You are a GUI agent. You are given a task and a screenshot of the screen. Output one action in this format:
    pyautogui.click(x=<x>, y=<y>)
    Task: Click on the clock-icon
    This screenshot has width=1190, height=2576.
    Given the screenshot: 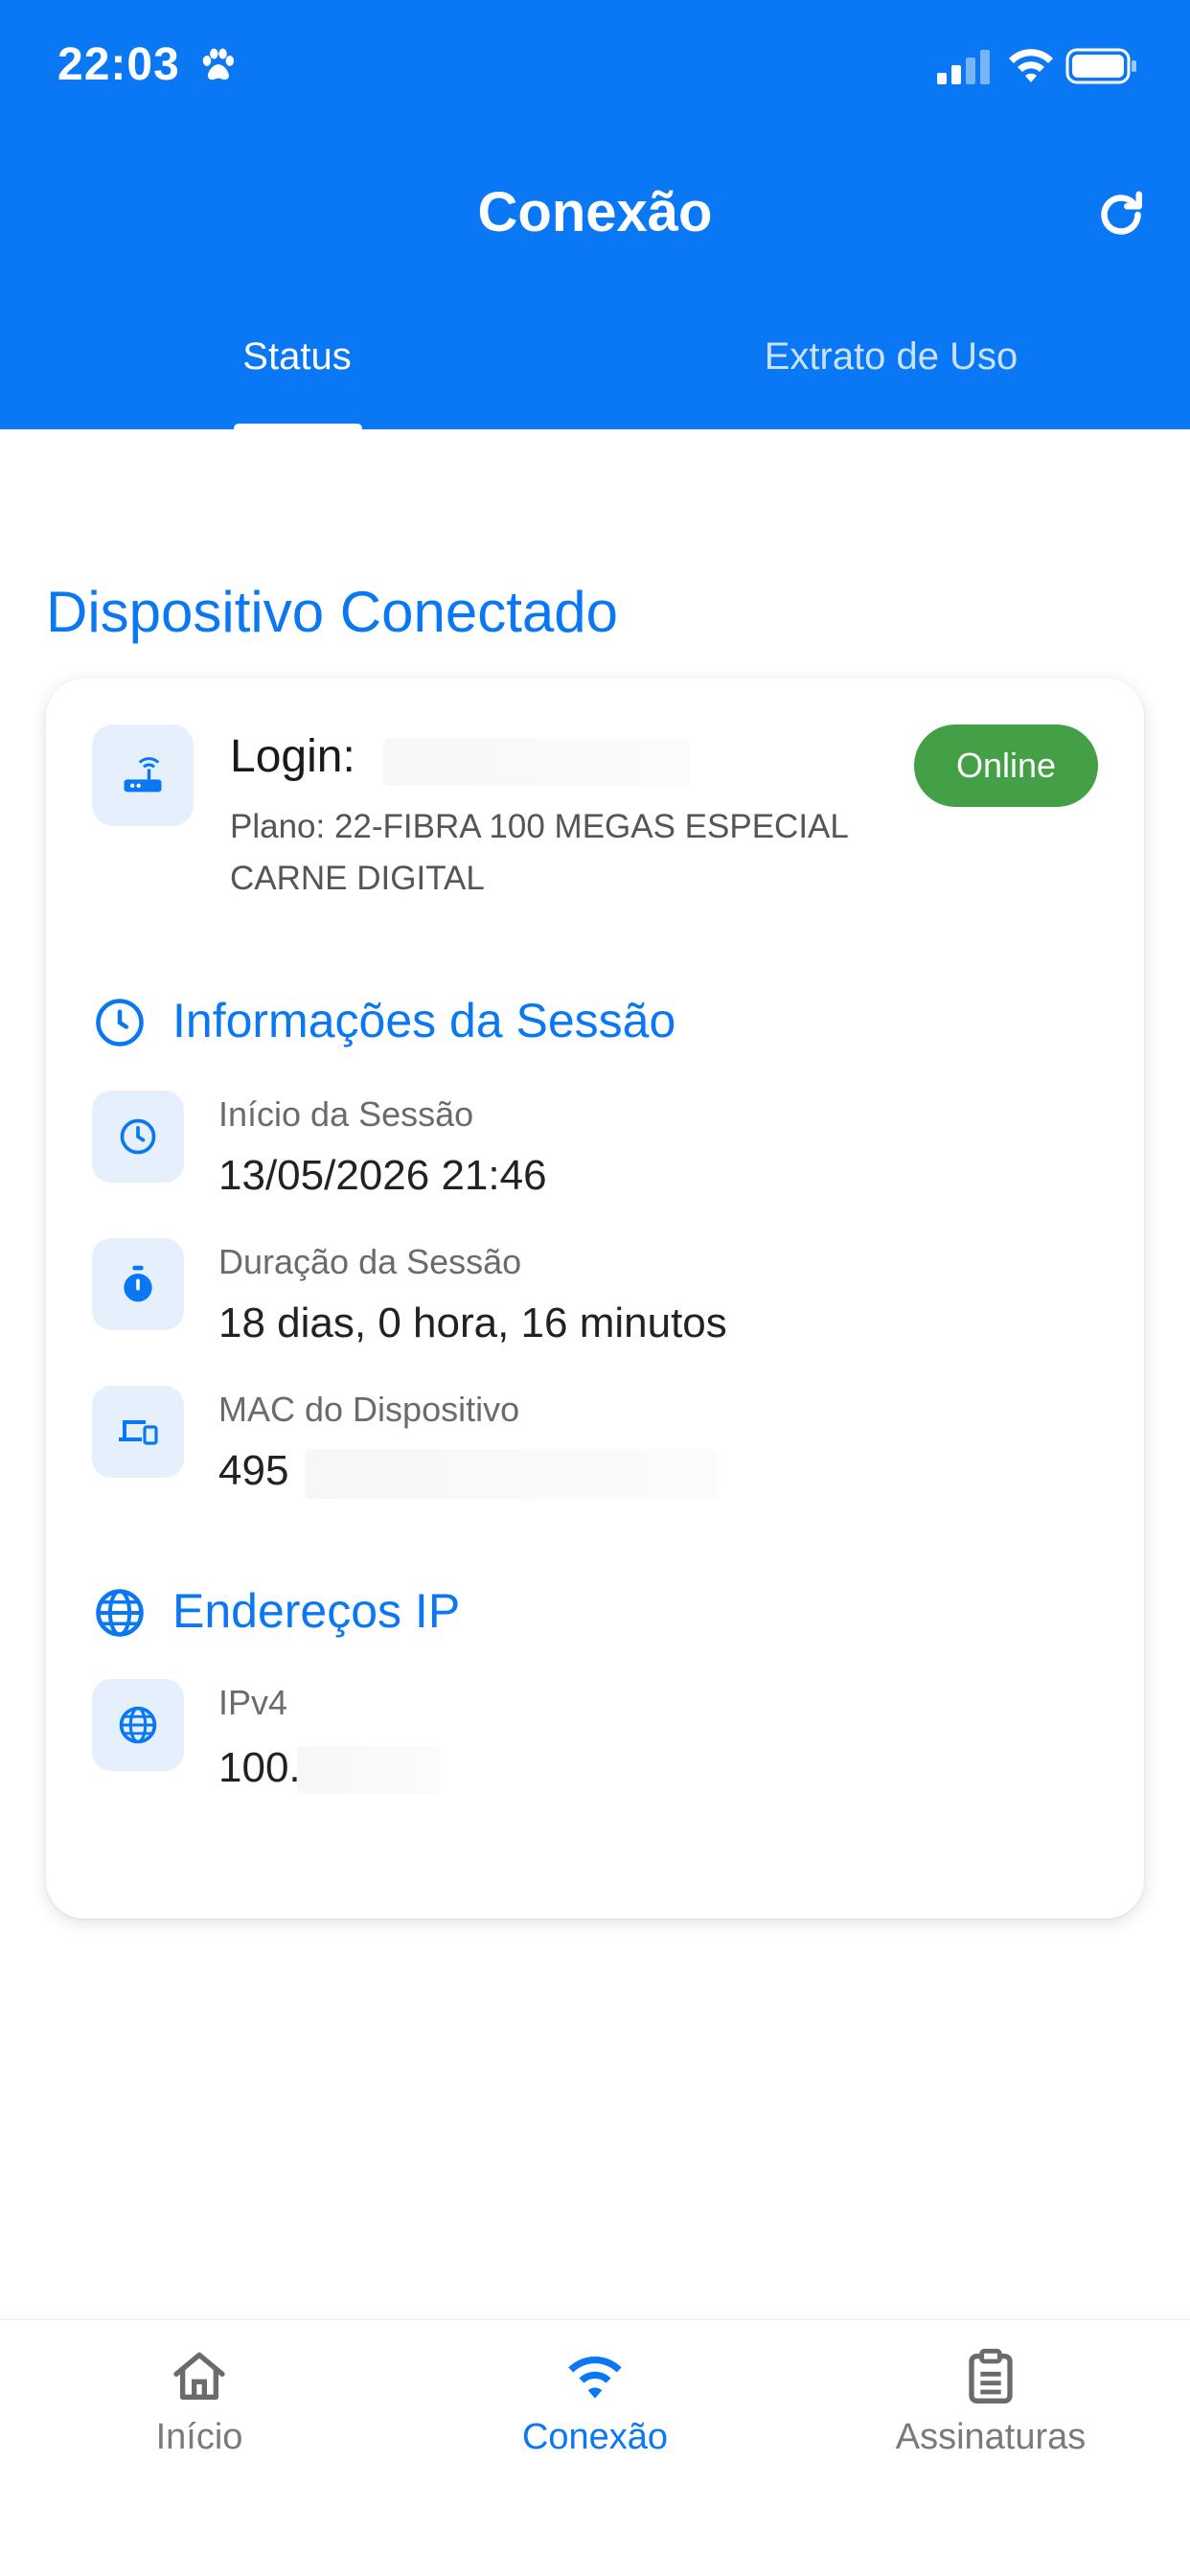 What is the action you would take?
    pyautogui.click(x=138, y=1136)
    